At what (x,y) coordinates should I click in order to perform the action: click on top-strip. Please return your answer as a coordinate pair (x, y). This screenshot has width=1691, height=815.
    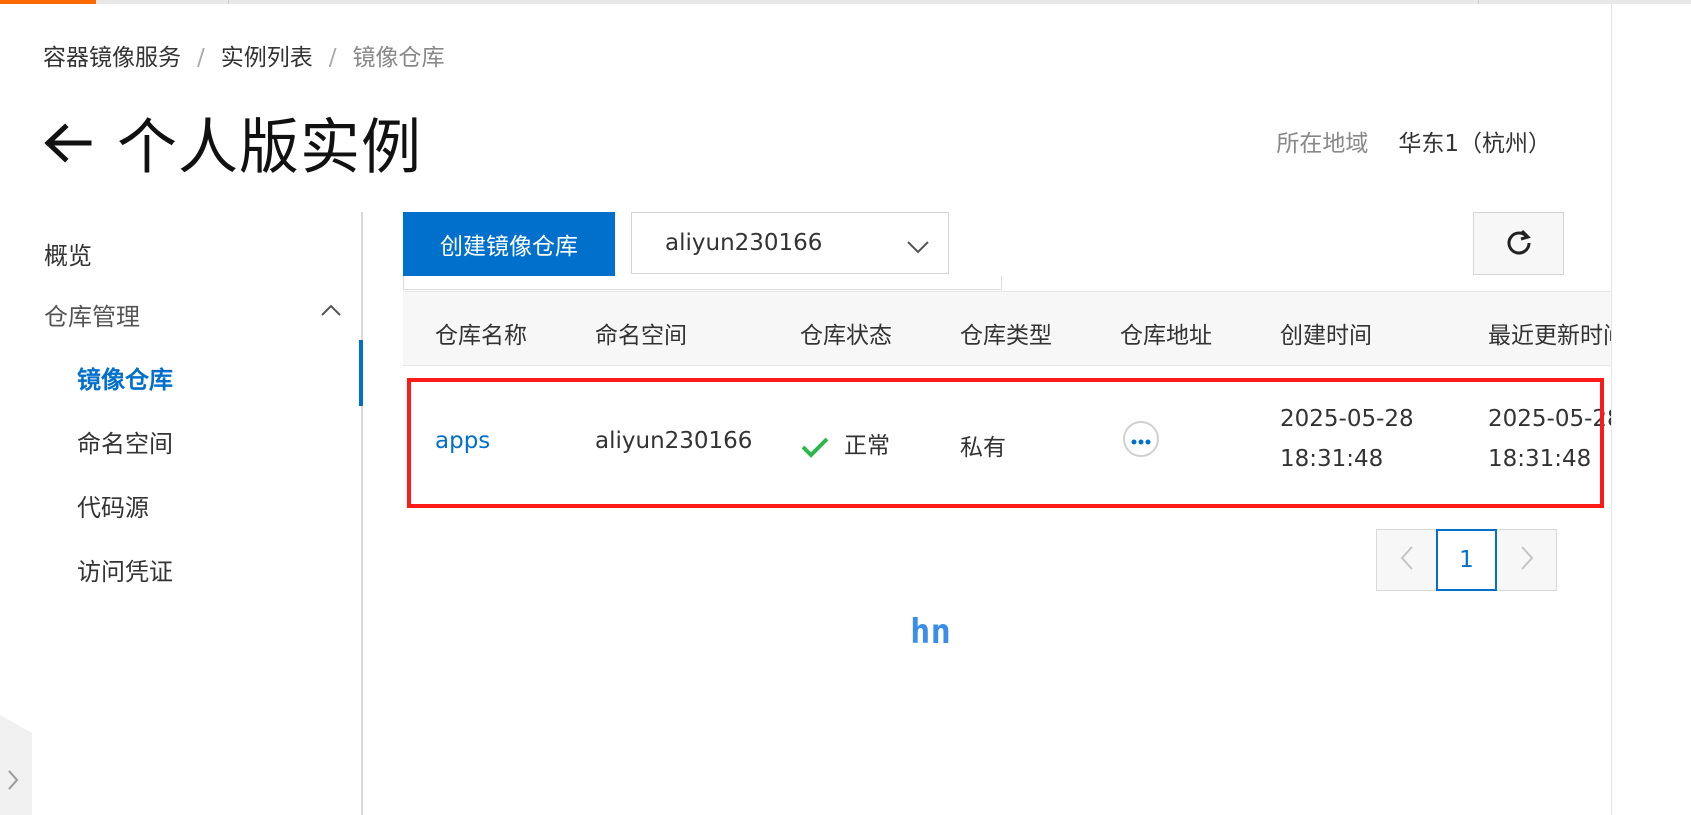
    Looking at the image, I should click on (845, 2).